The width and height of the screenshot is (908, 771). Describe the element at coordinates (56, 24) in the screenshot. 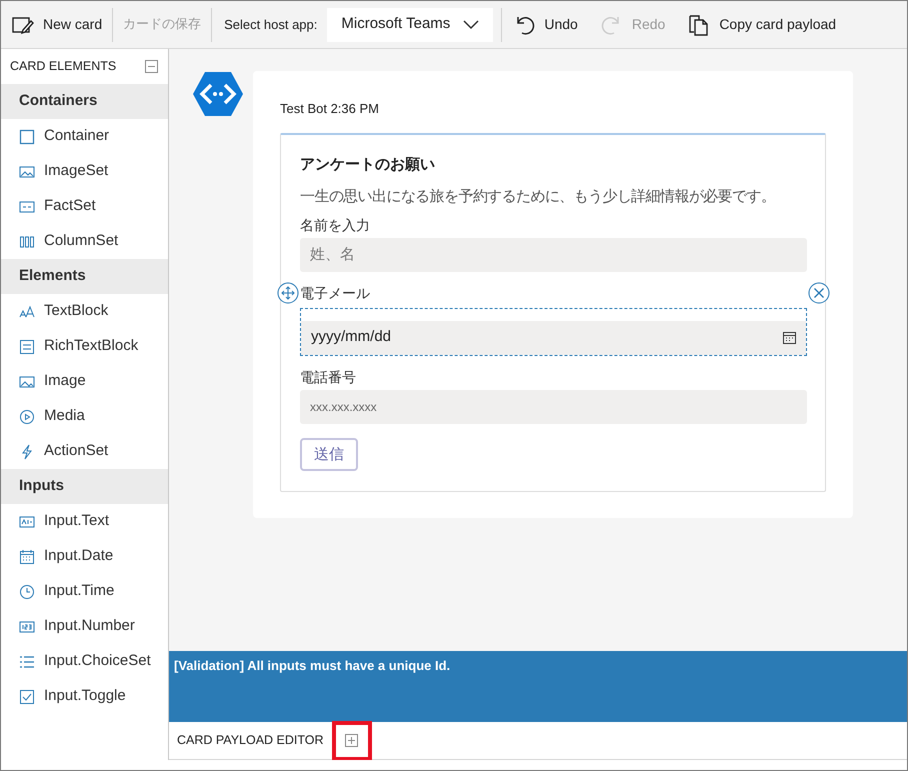

I see `new-button: New card` at that location.